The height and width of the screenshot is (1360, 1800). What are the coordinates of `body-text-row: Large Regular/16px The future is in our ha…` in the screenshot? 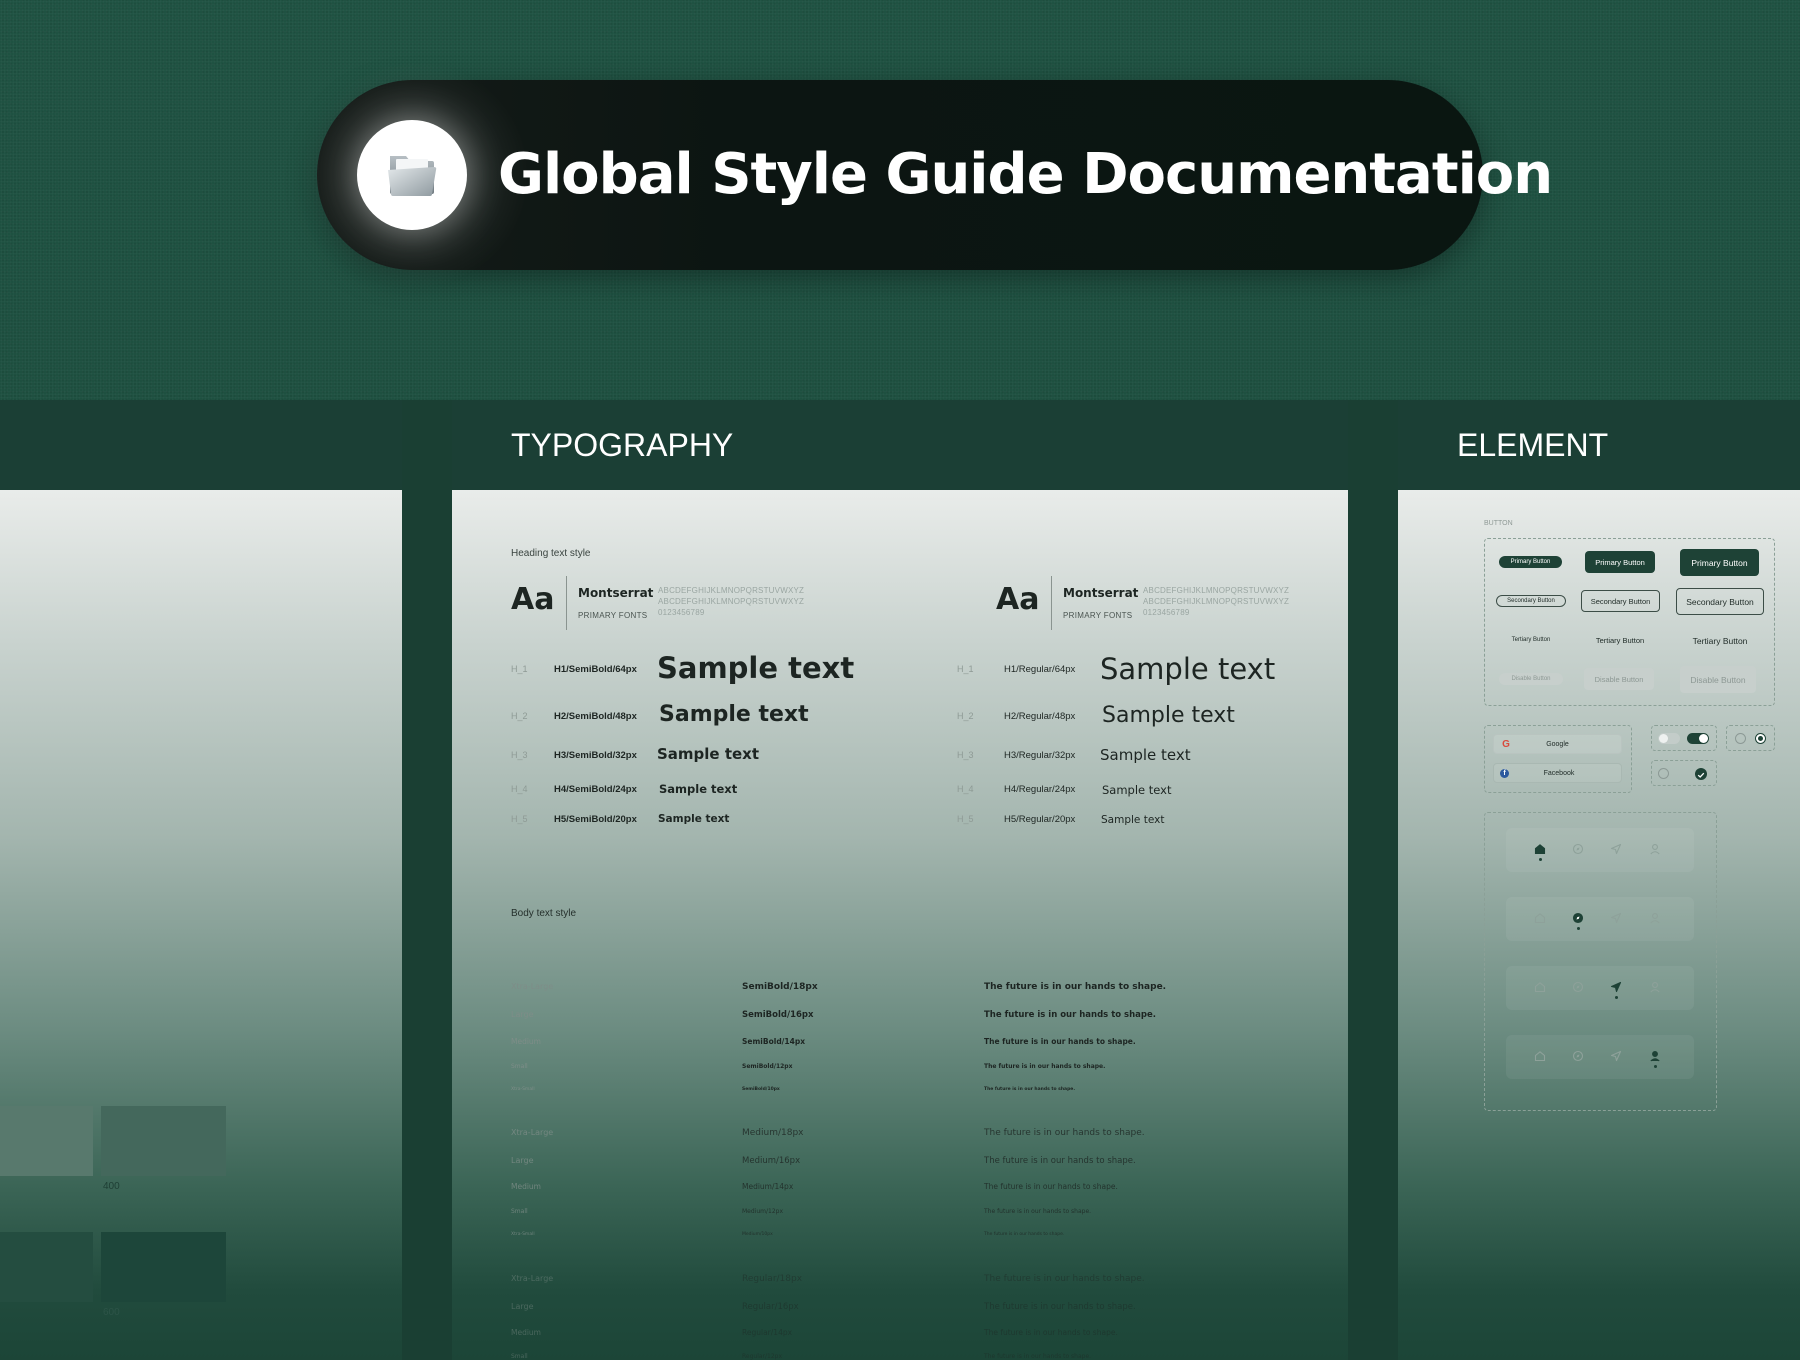 It's located at (900, 1310).